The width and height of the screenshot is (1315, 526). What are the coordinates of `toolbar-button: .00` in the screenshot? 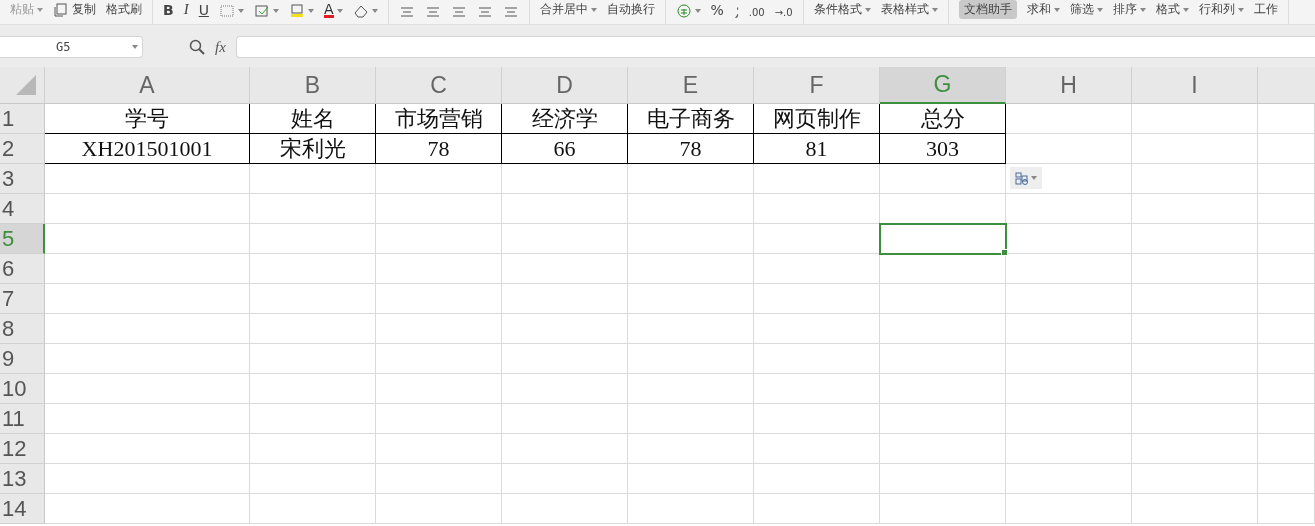 It's located at (756, 12).